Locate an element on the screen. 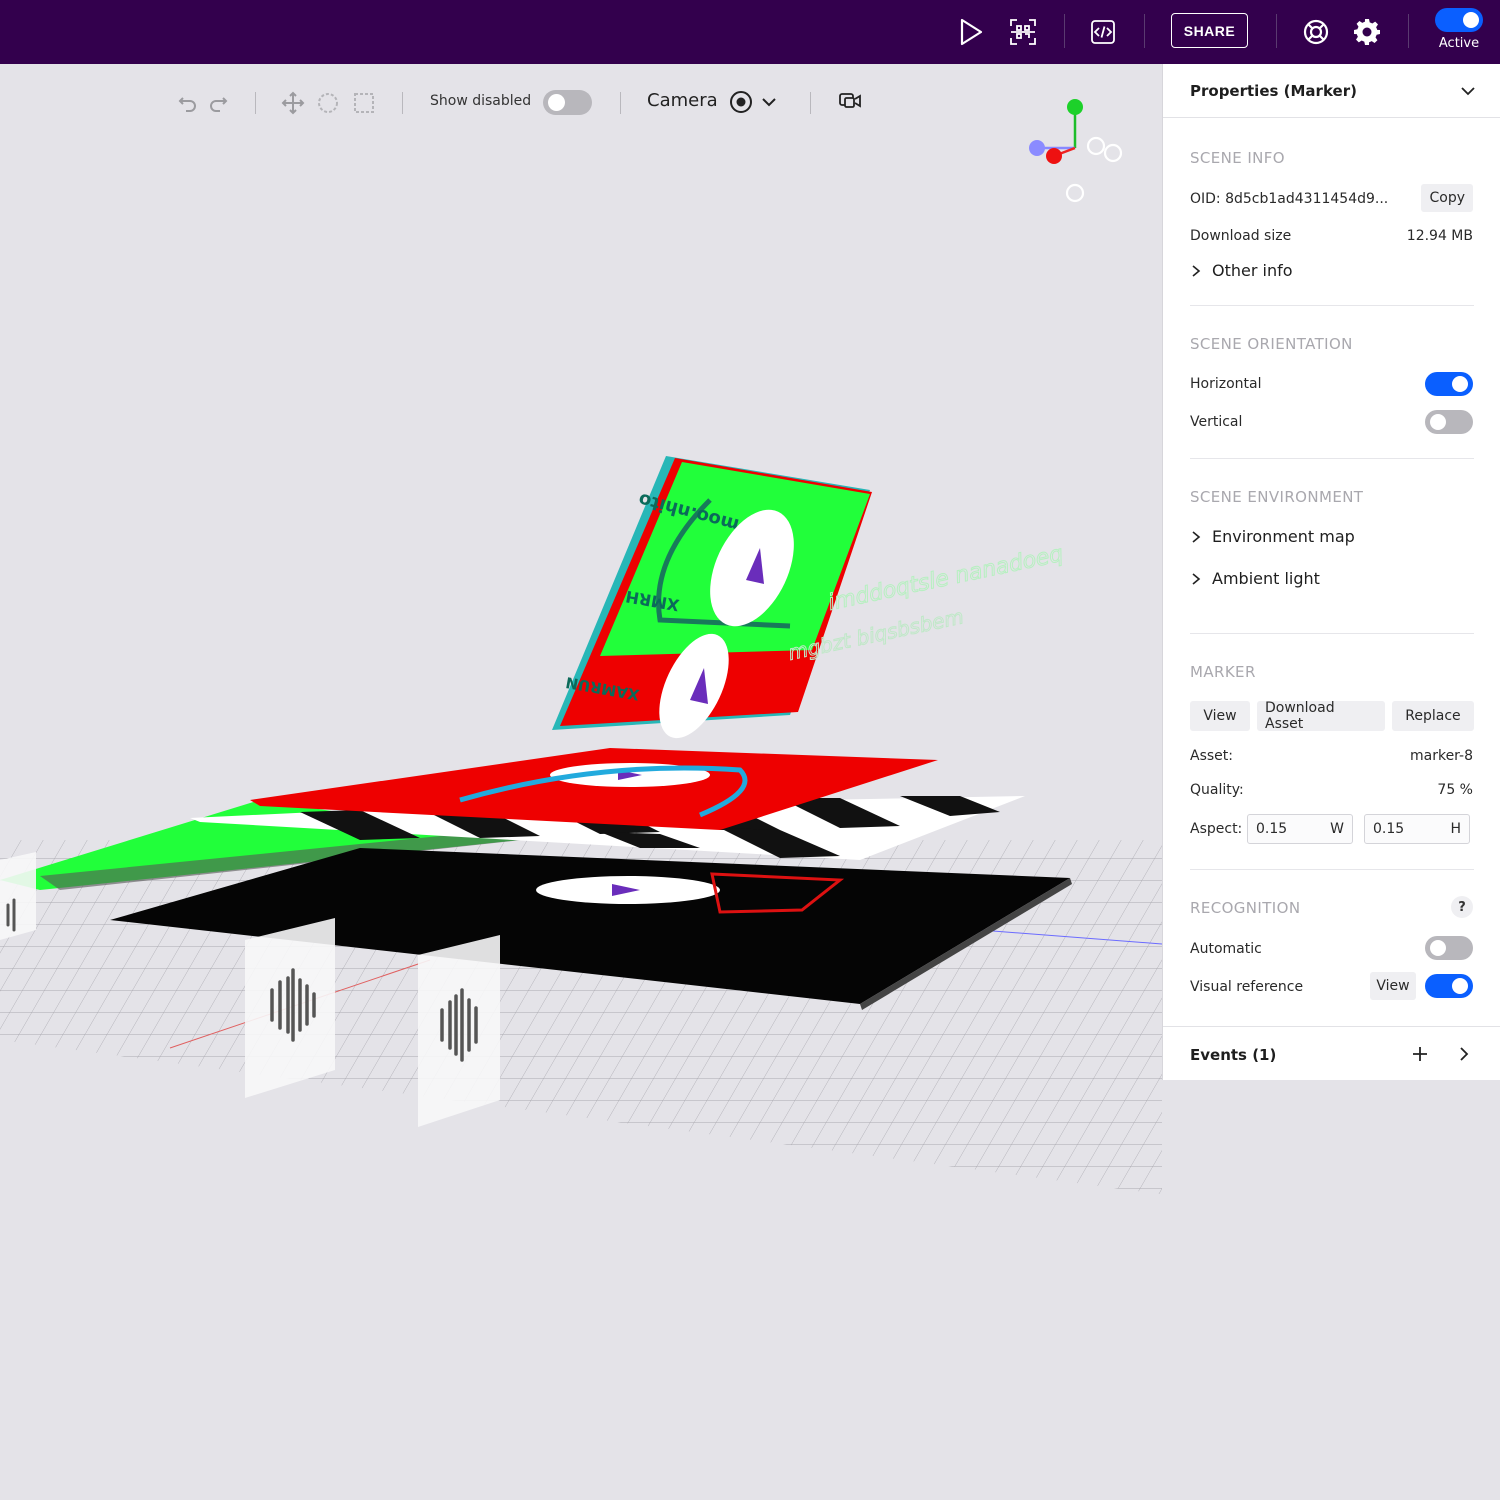 The image size is (1500, 1500). camera-target-icon is located at coordinates (741, 102).